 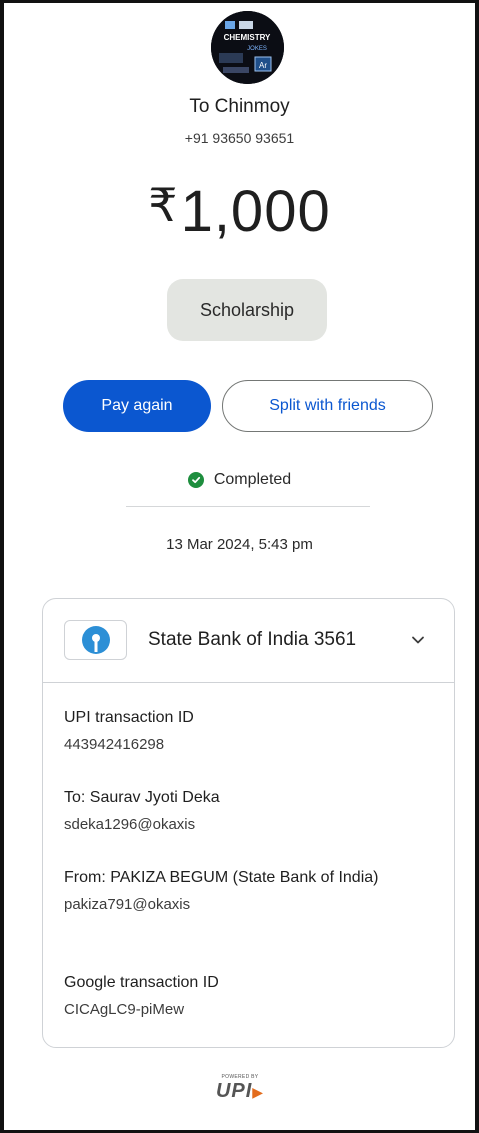 I want to click on detail-google-transaction-id: Google transaction ID CICAgLC9-piMew, so click(x=244, y=994).